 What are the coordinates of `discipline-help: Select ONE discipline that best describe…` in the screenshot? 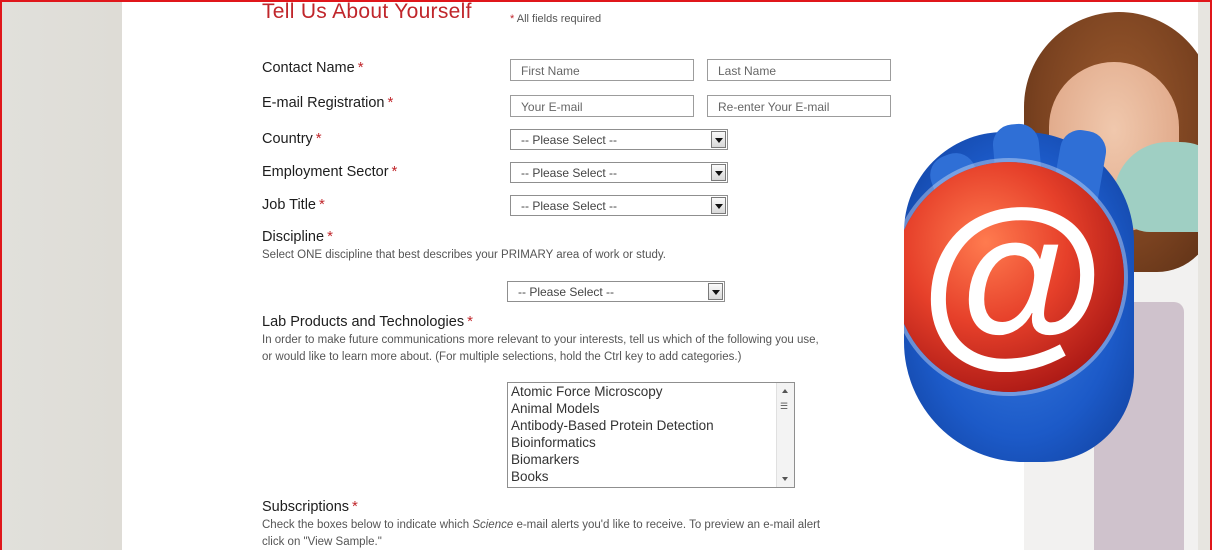 It's located at (464, 255).